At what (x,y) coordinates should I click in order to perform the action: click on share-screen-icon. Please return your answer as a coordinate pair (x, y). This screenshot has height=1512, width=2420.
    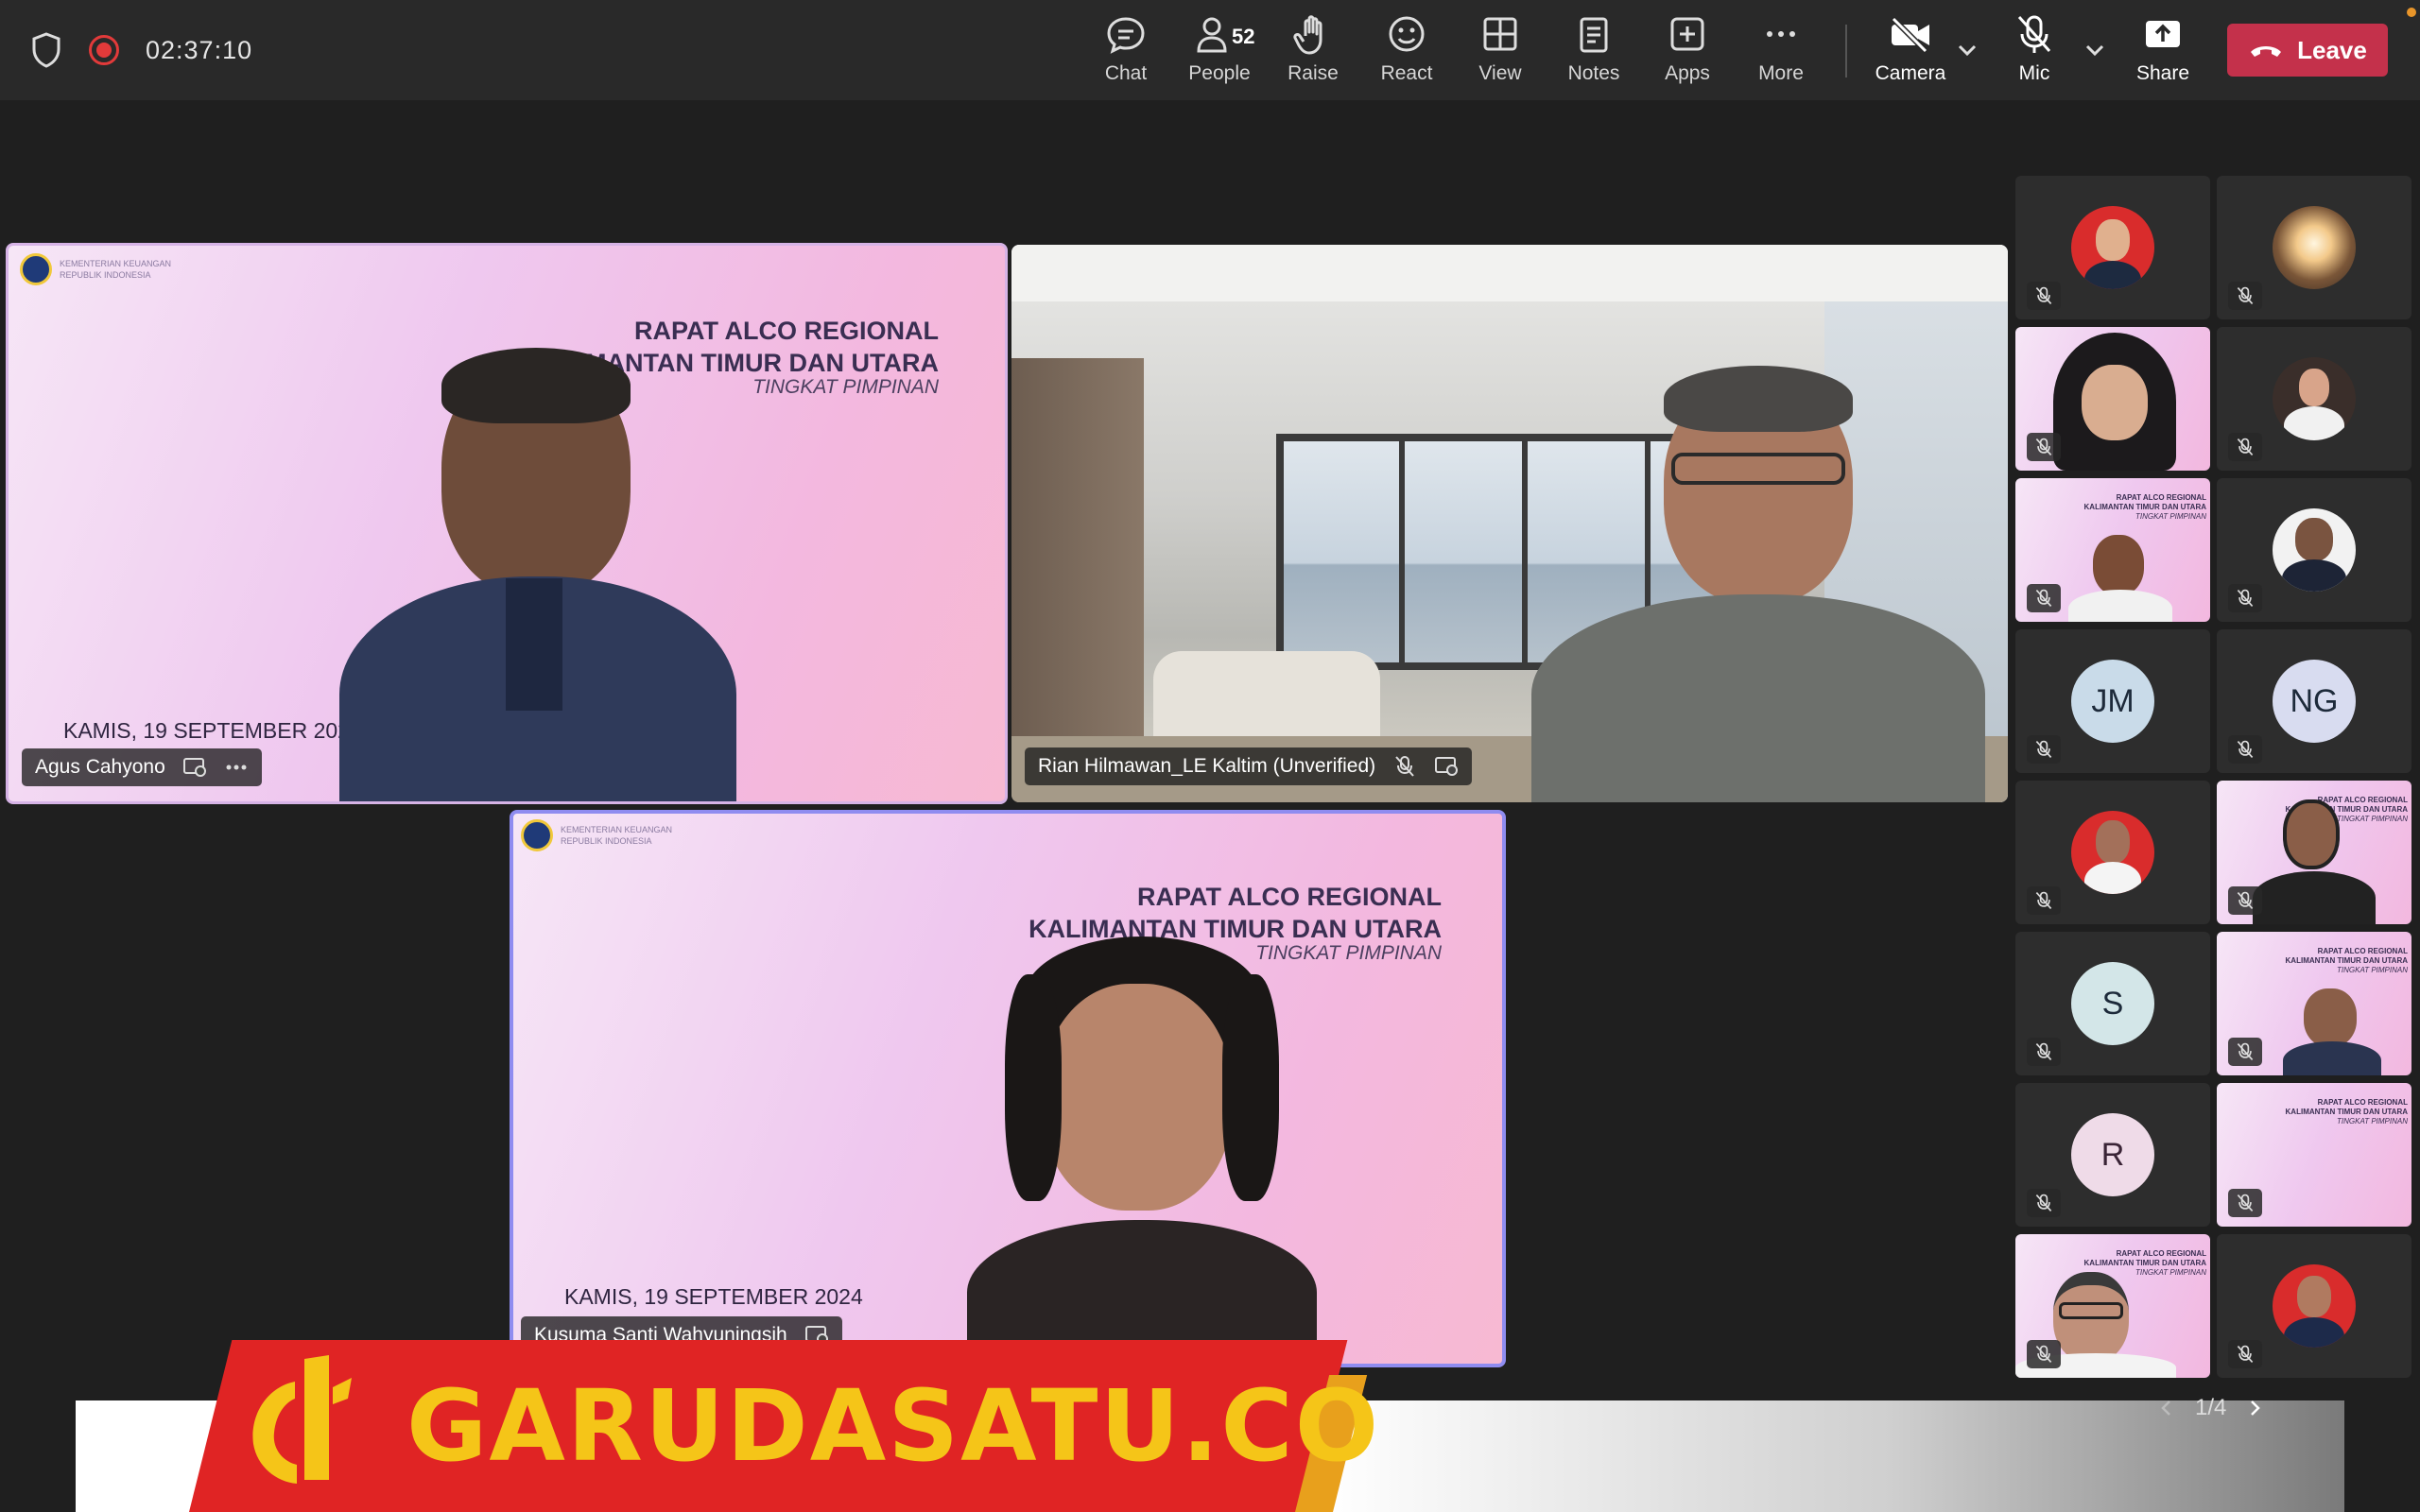
    Looking at the image, I should click on (2163, 34).